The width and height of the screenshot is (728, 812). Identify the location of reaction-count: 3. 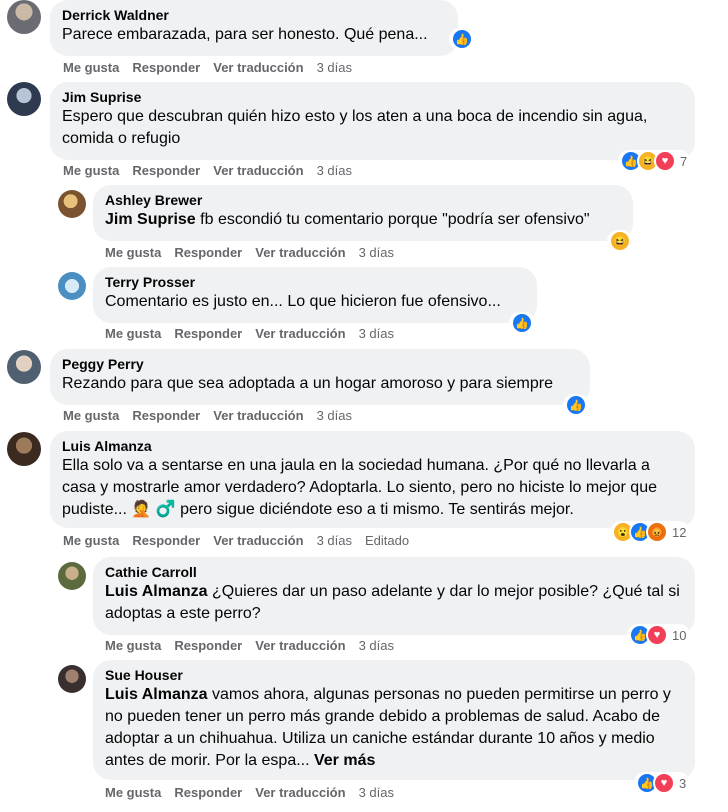
(683, 783).